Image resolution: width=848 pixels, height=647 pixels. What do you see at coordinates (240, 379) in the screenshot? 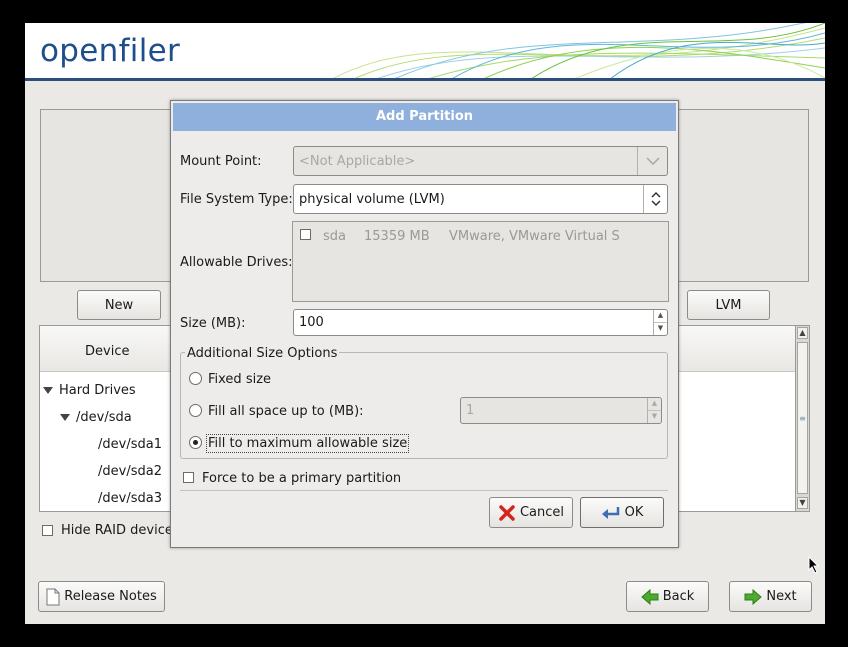
I see `fixed-size-label: Fixed size` at bounding box center [240, 379].